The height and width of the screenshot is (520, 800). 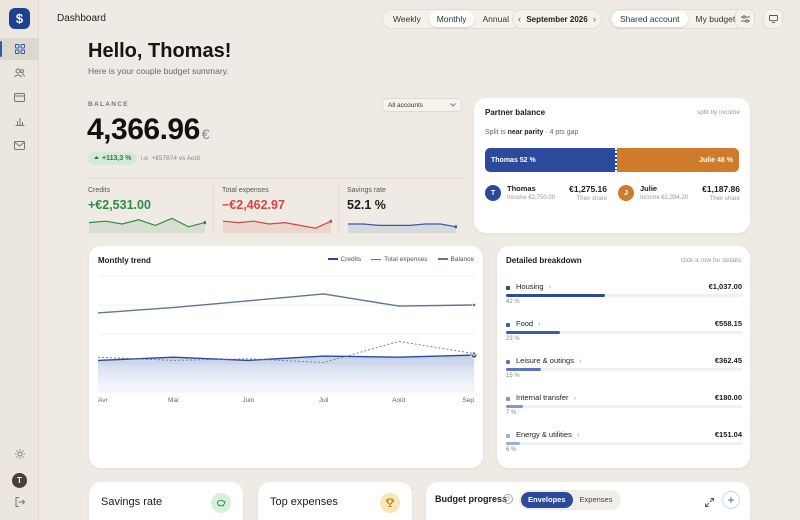 I want to click on divider, so click(x=213, y=208).